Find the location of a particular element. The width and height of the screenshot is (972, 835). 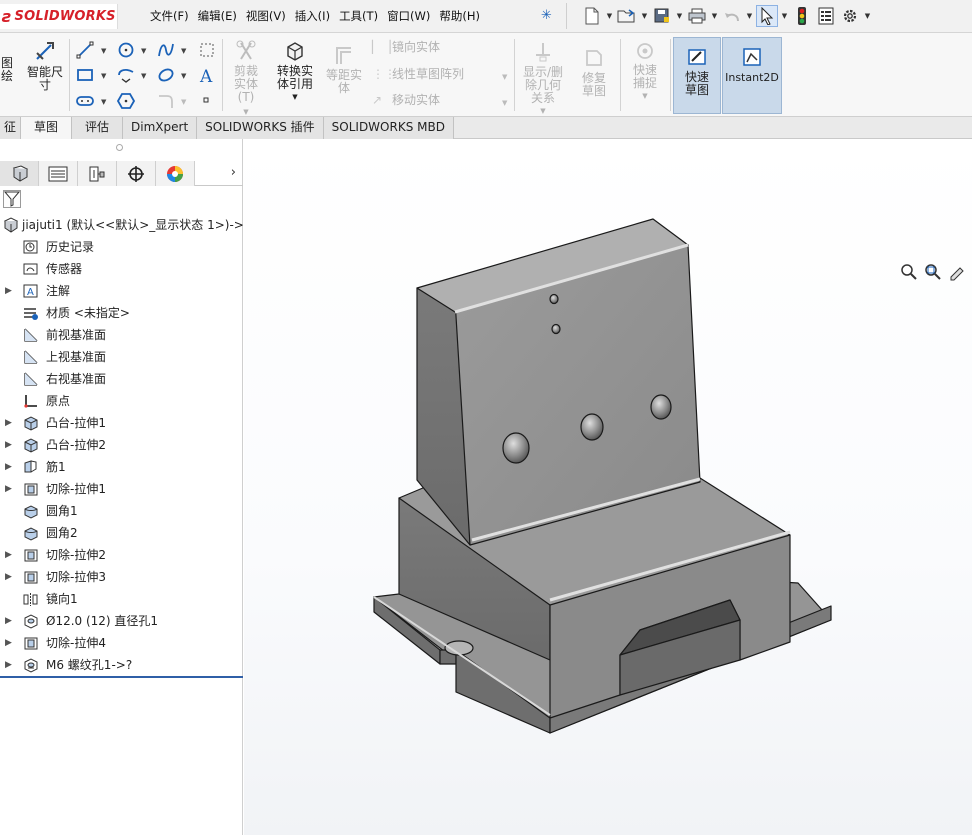

previous-view-icon is located at coordinates (957, 272).